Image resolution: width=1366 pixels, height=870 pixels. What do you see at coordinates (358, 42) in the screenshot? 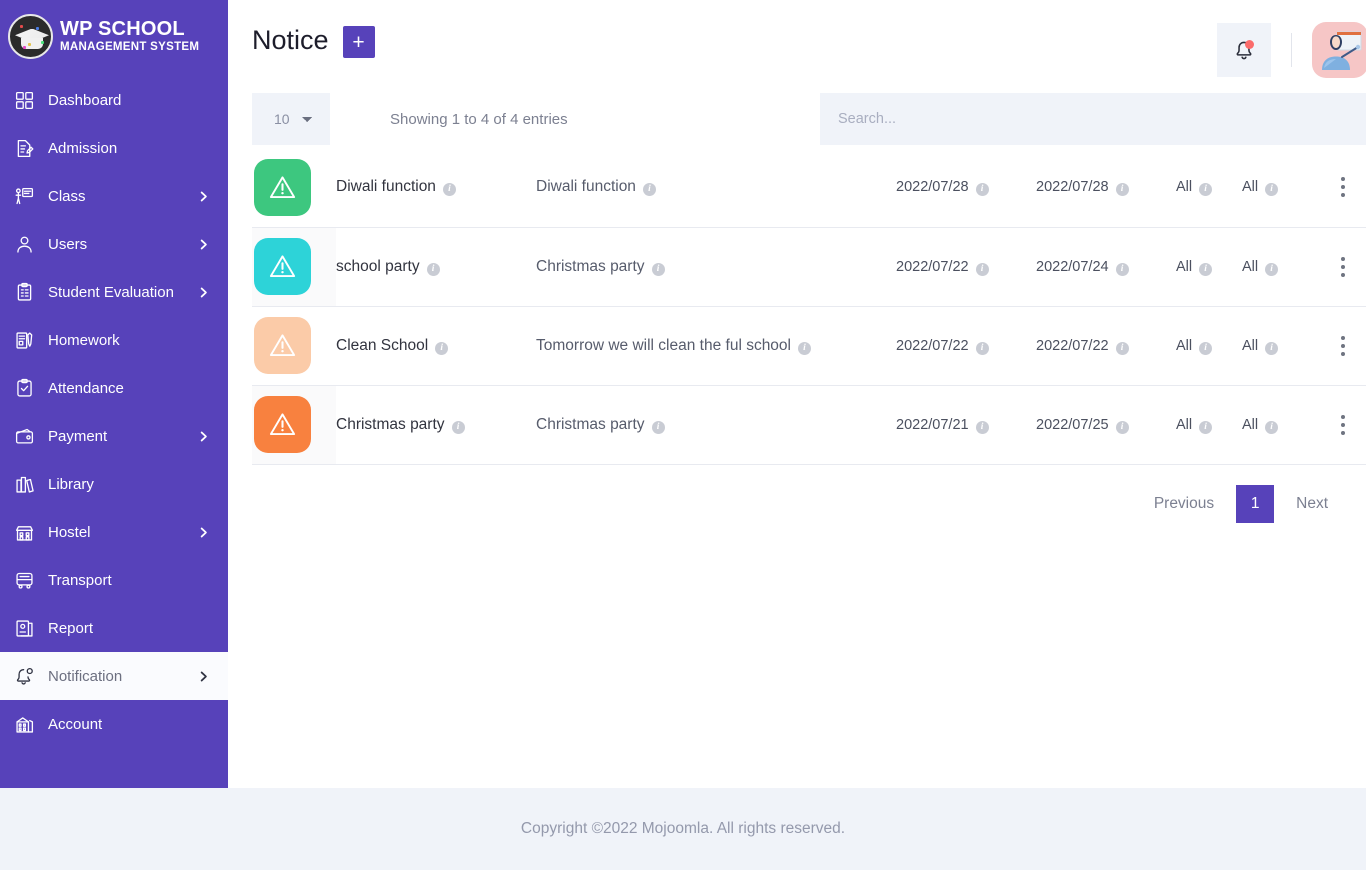
I see `add-notice-button: +` at bounding box center [358, 42].